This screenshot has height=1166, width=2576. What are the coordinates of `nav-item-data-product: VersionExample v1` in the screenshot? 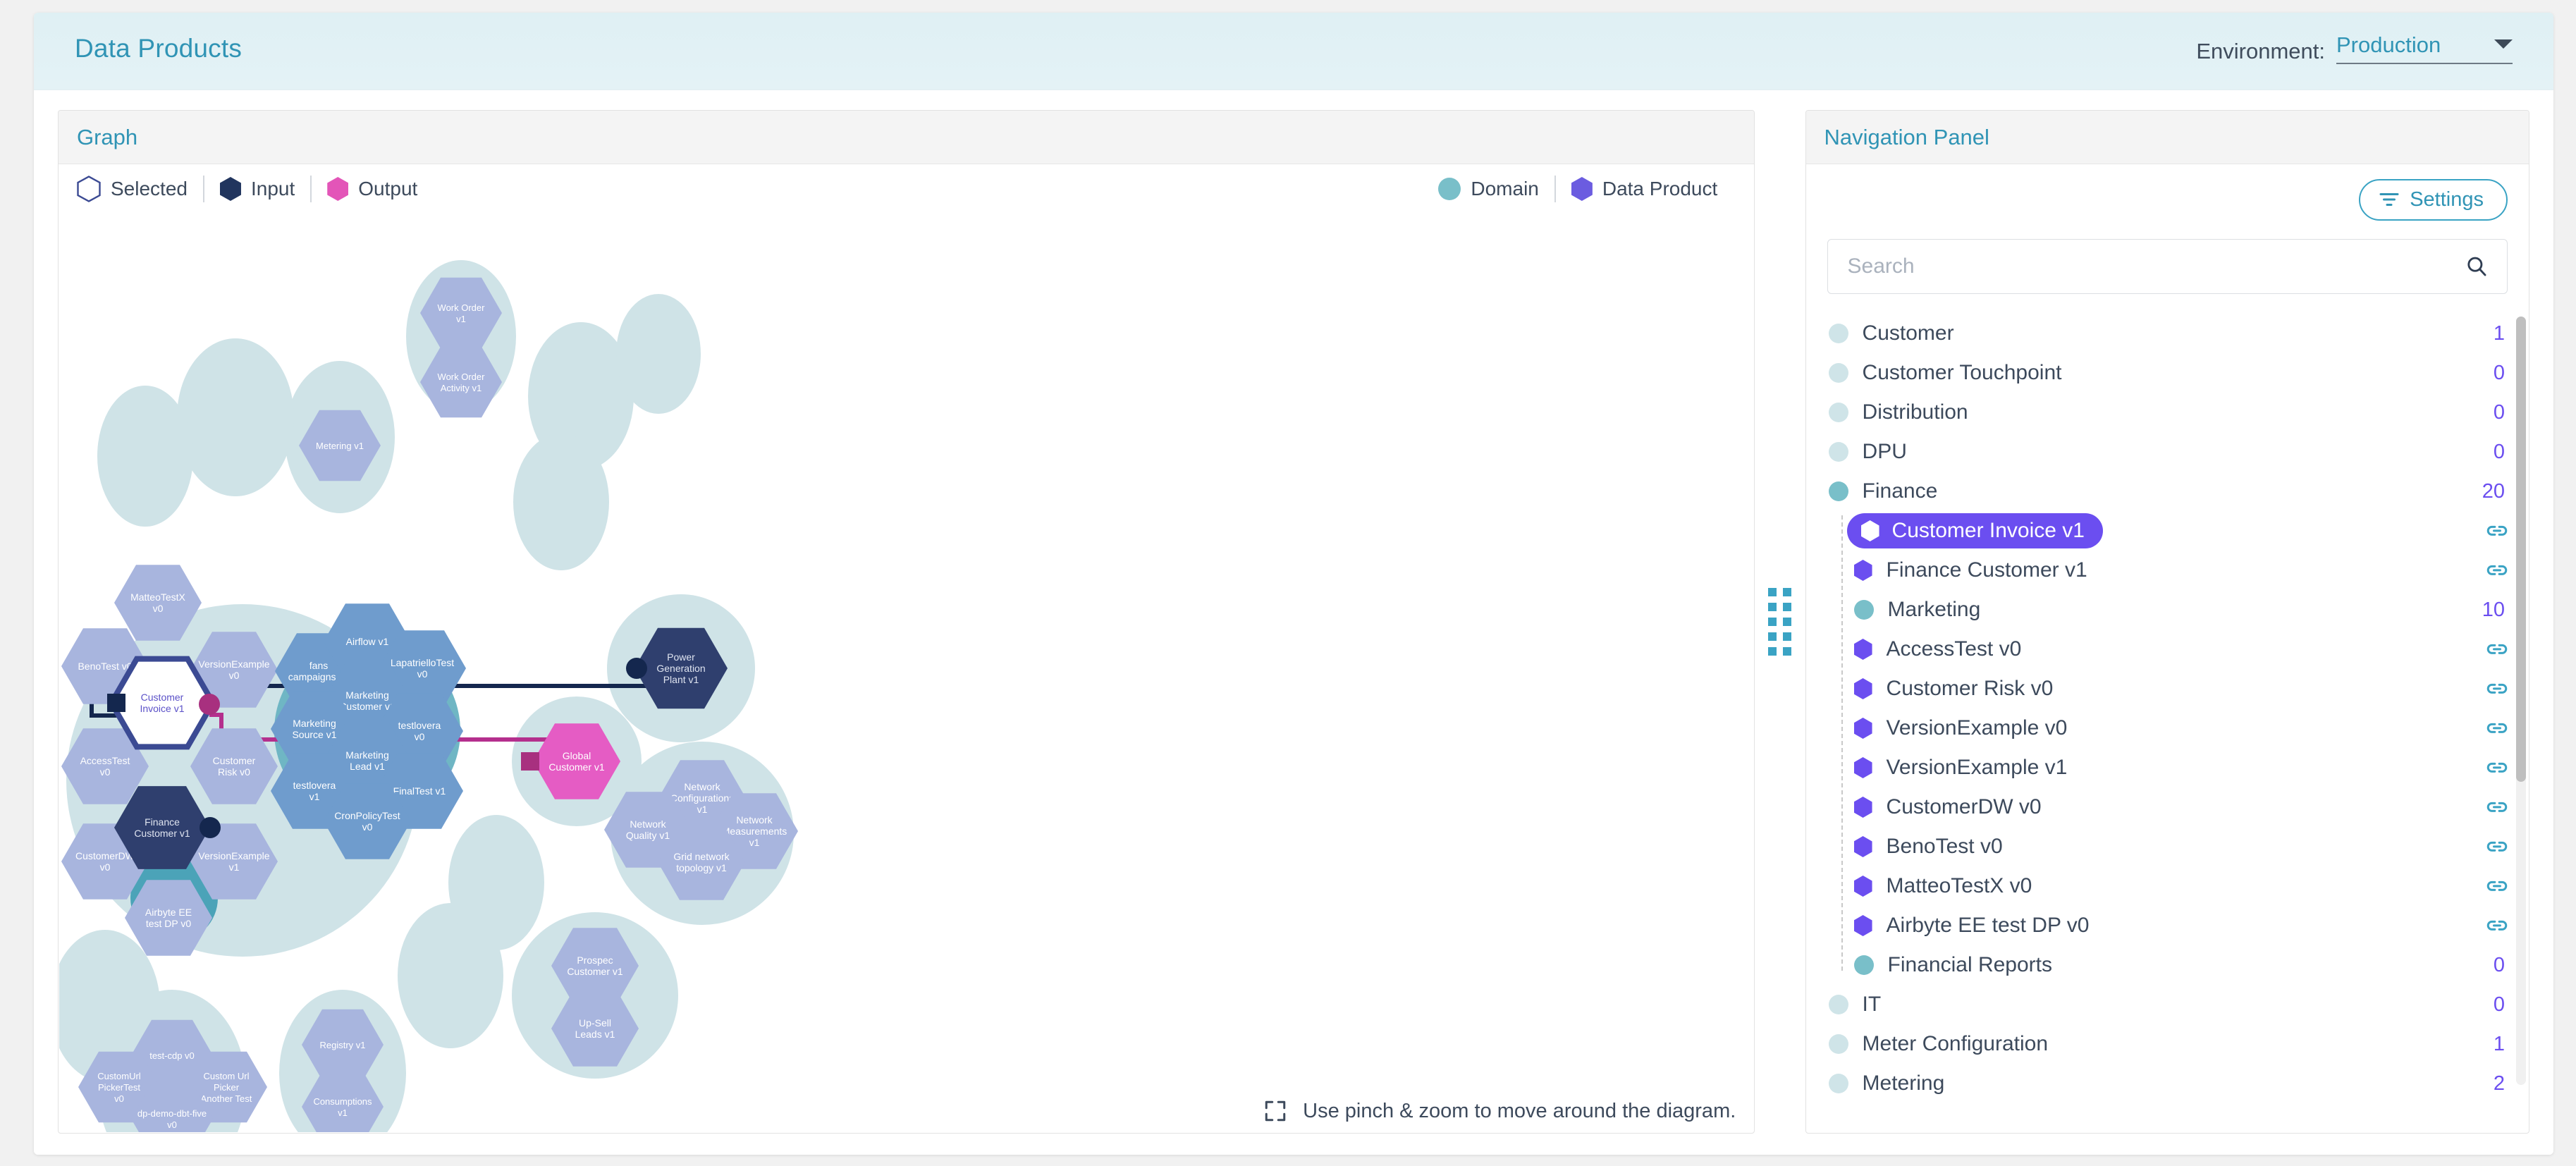 It's located at (2167, 767).